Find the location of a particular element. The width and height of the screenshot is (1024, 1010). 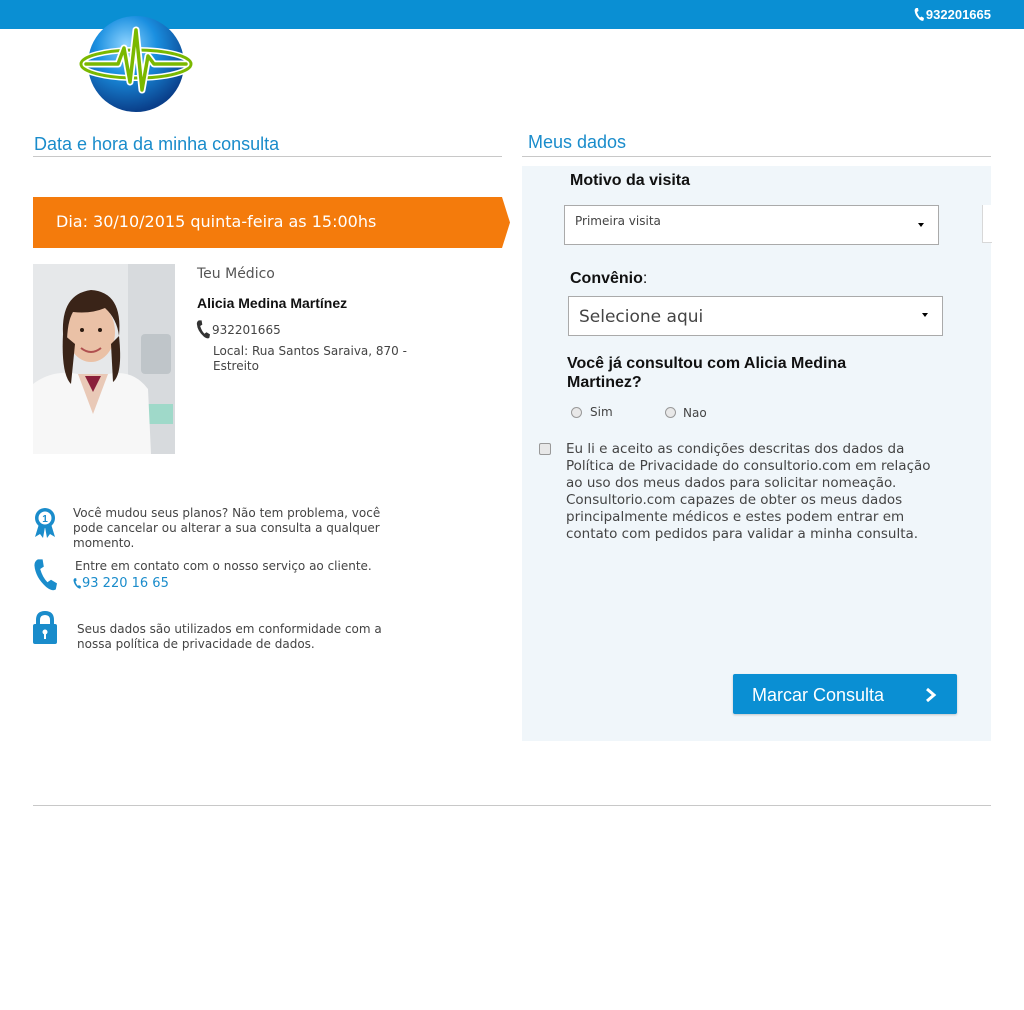

book-appointment-label: Marcar Consulta is located at coordinates (818, 695).